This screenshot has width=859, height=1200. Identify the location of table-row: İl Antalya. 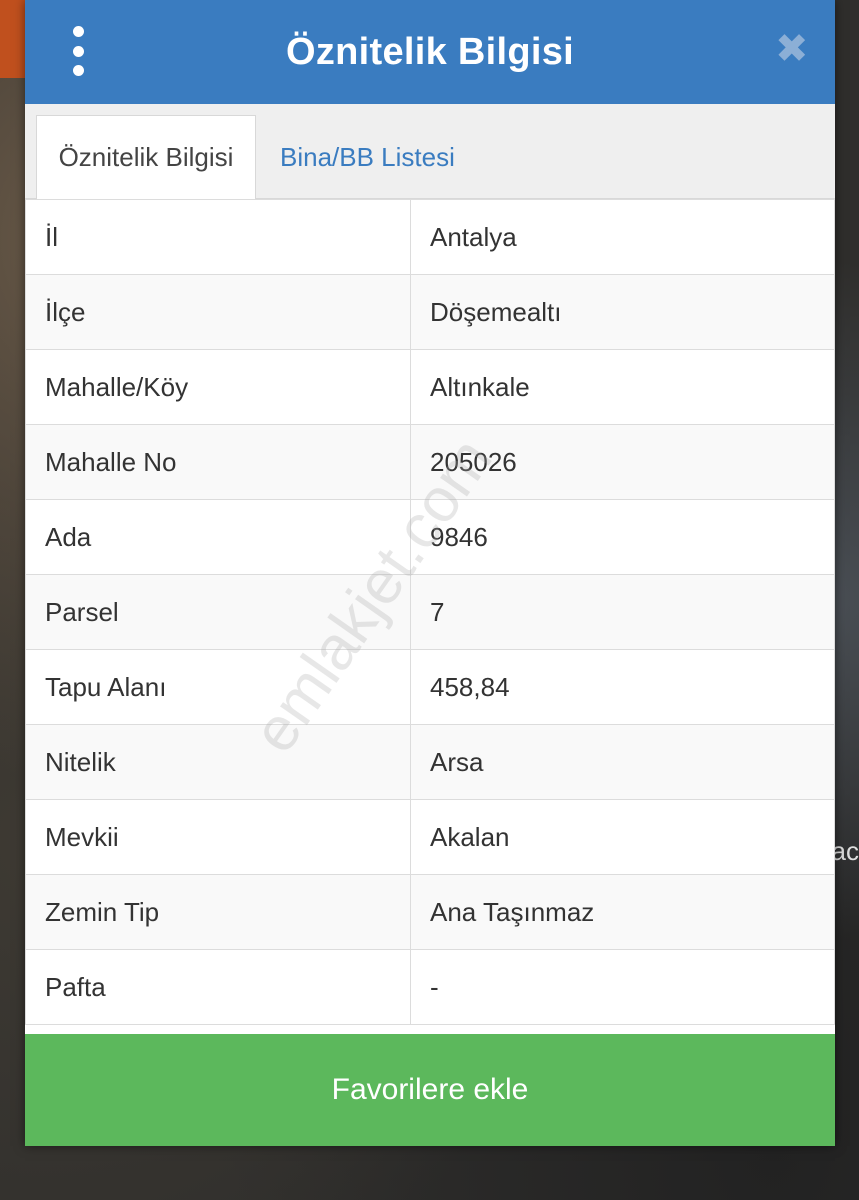
(430, 237).